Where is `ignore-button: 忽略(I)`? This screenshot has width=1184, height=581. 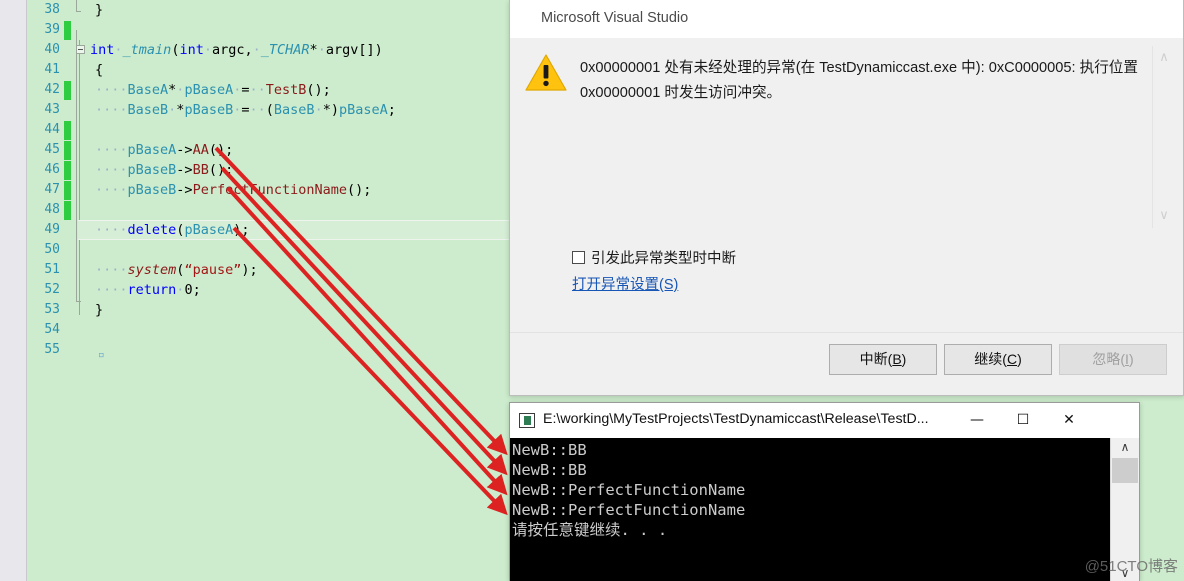 ignore-button: 忽略(I) is located at coordinates (1113, 359).